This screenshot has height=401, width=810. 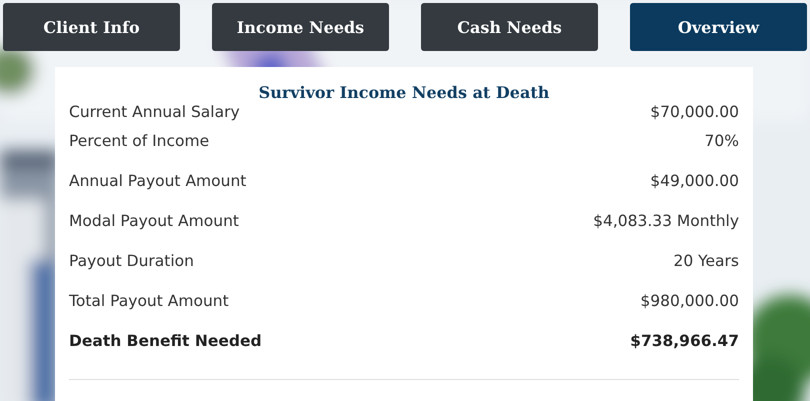 I want to click on section-title: Survivor Income Needs at Death, so click(x=404, y=93).